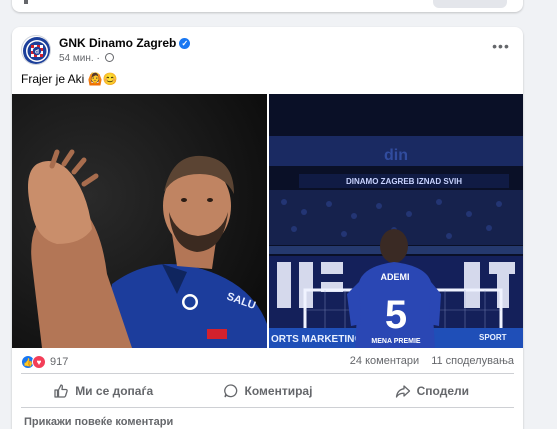  What do you see at coordinates (396, 155) in the screenshot?
I see `svg-text: din` at bounding box center [396, 155].